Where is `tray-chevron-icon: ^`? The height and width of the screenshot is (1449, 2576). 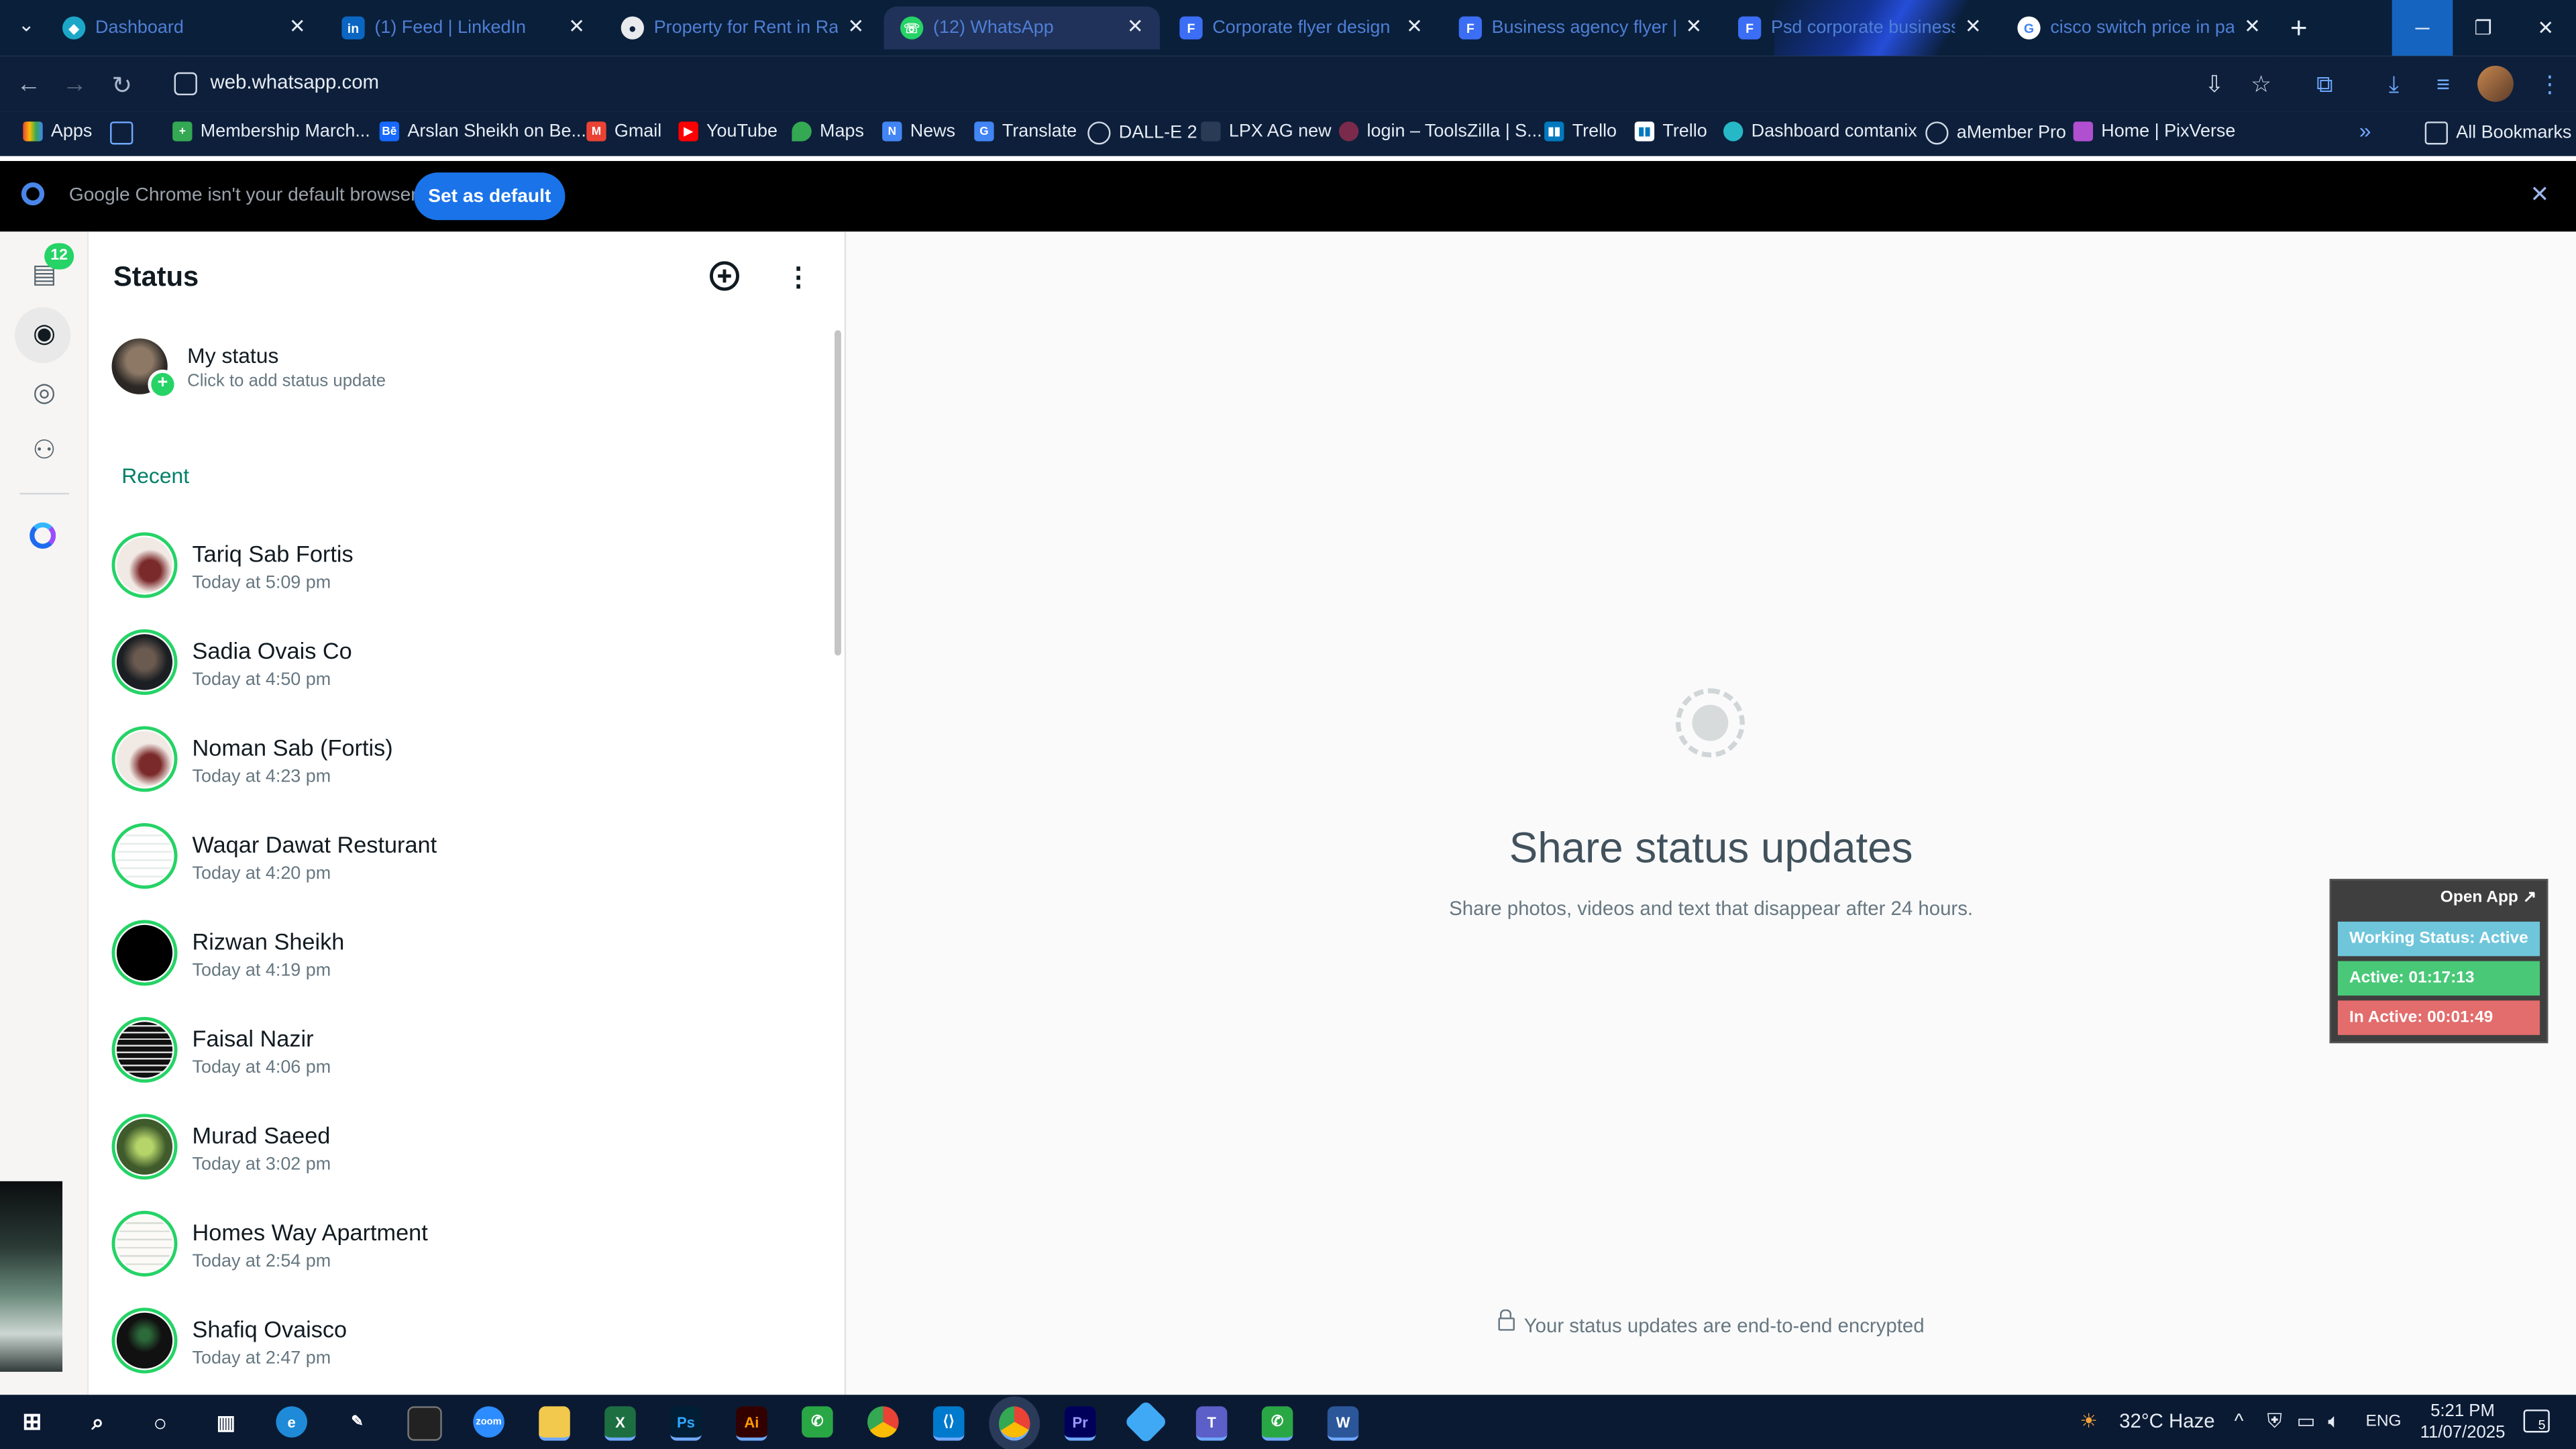 tray-chevron-icon: ^ is located at coordinates (2239, 1420).